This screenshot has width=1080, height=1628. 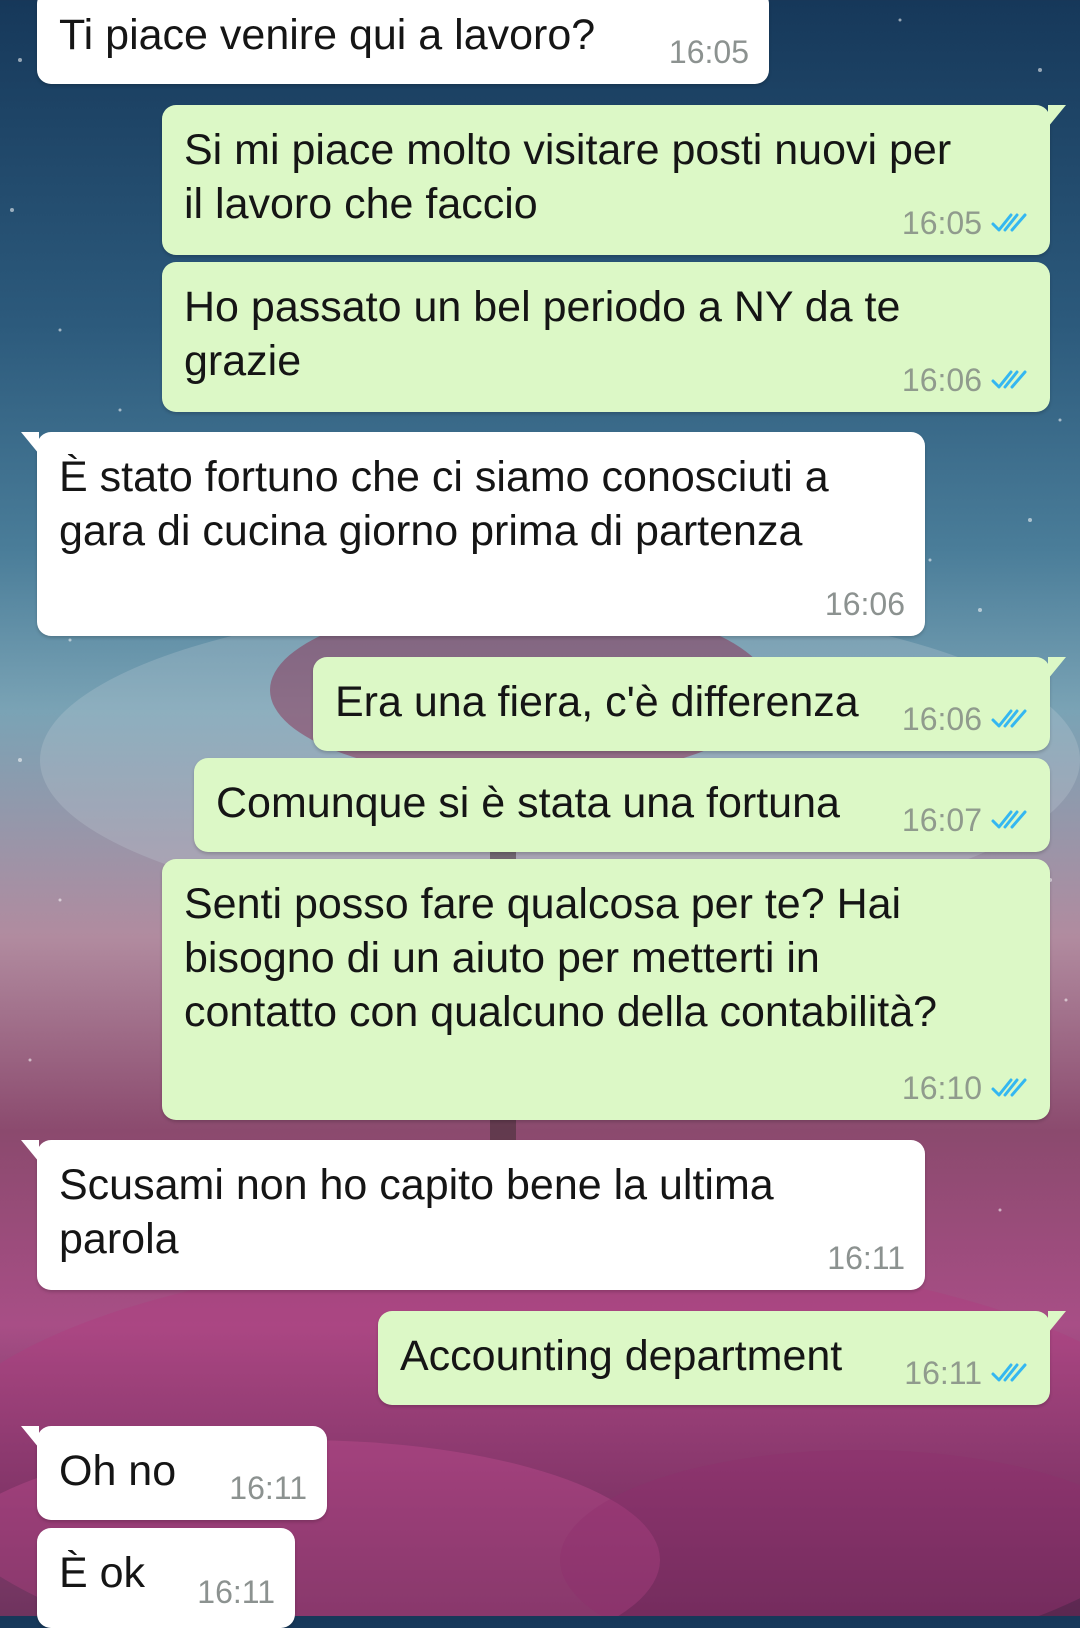 I want to click on message-bubble-incoming: Ti piace venire qui a lavoro? 16:05, so click(x=403, y=42).